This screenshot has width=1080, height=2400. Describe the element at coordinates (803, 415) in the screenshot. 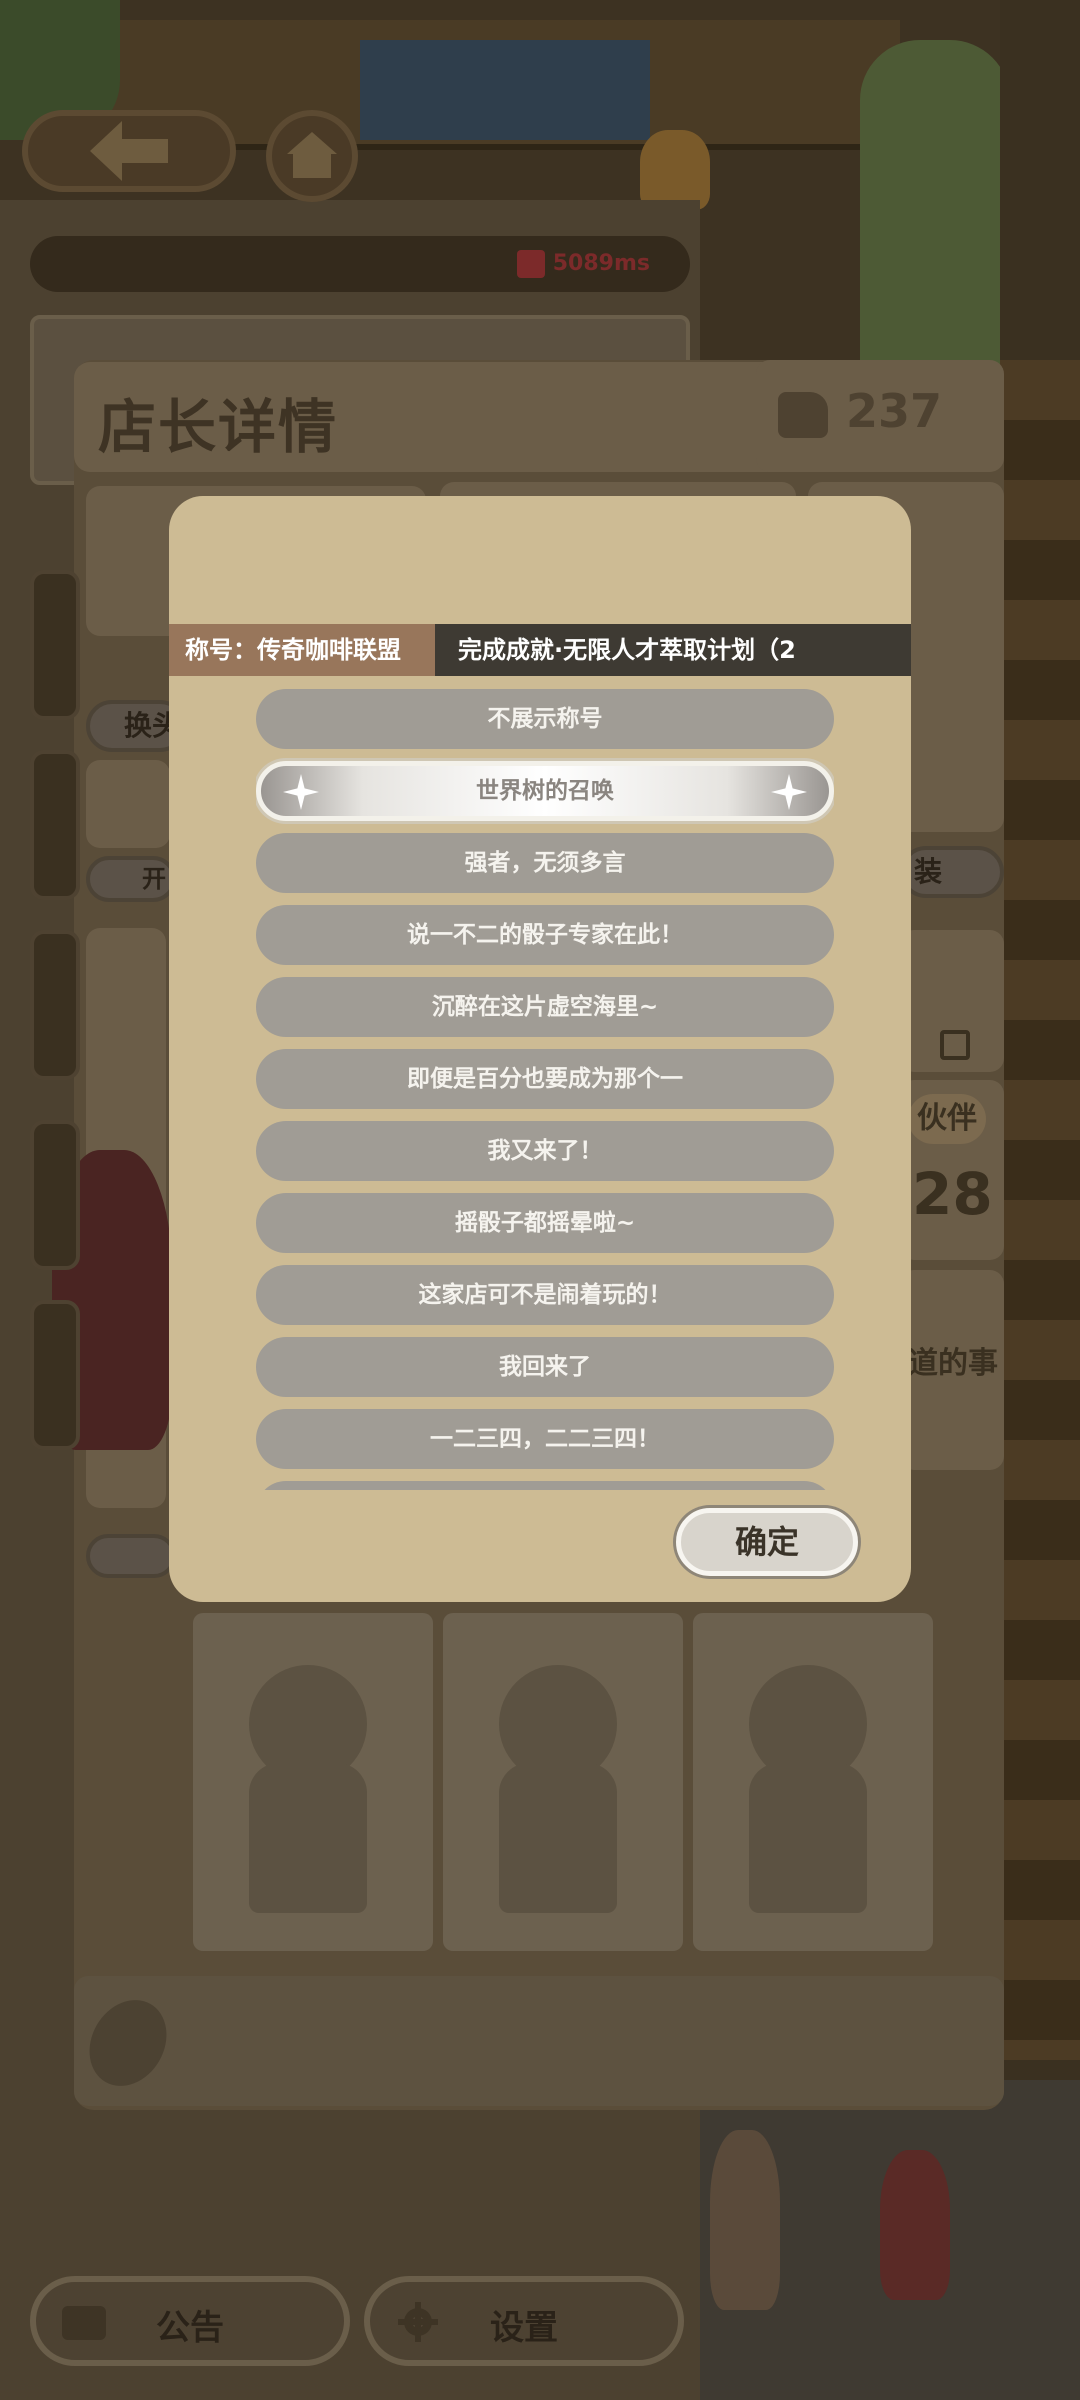

I see `thumbs-up-icon` at that location.